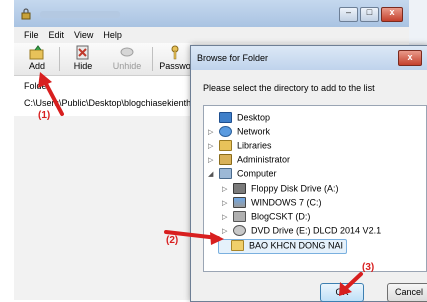 The width and height of the screenshot is (427, 302). Describe the element at coordinates (35, 86) in the screenshot. I see `folder-column-header: Folde` at that location.